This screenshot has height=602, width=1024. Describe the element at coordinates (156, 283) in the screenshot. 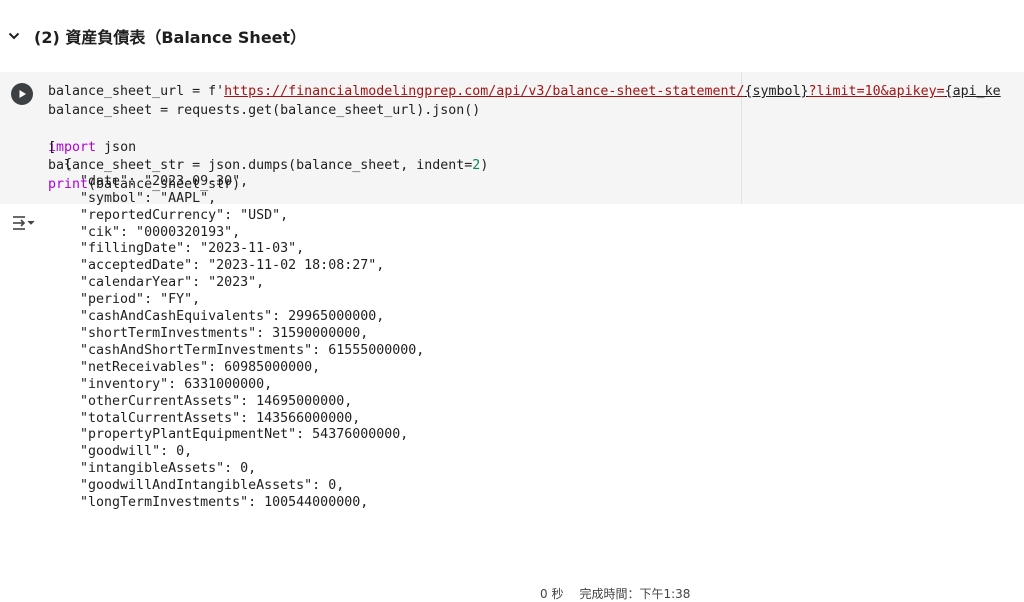

I see `output-line: "calendarYear": "2023",` at that location.